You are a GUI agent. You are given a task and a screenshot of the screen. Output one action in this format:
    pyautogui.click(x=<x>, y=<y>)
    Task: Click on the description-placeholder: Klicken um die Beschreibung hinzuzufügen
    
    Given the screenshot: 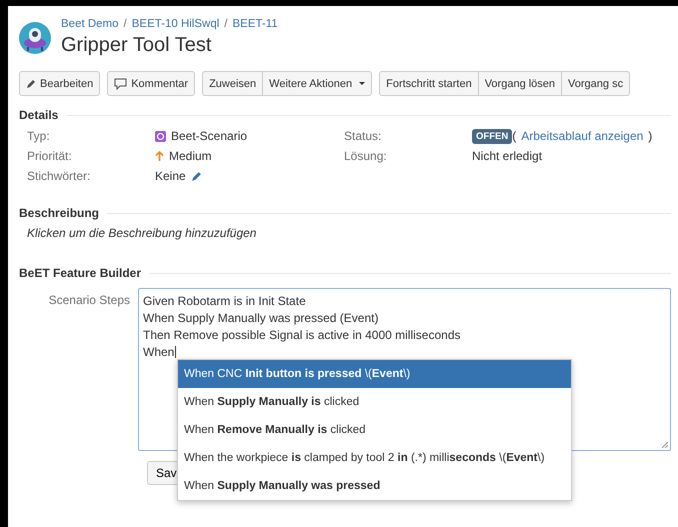 What is the action you would take?
    pyautogui.click(x=137, y=230)
    